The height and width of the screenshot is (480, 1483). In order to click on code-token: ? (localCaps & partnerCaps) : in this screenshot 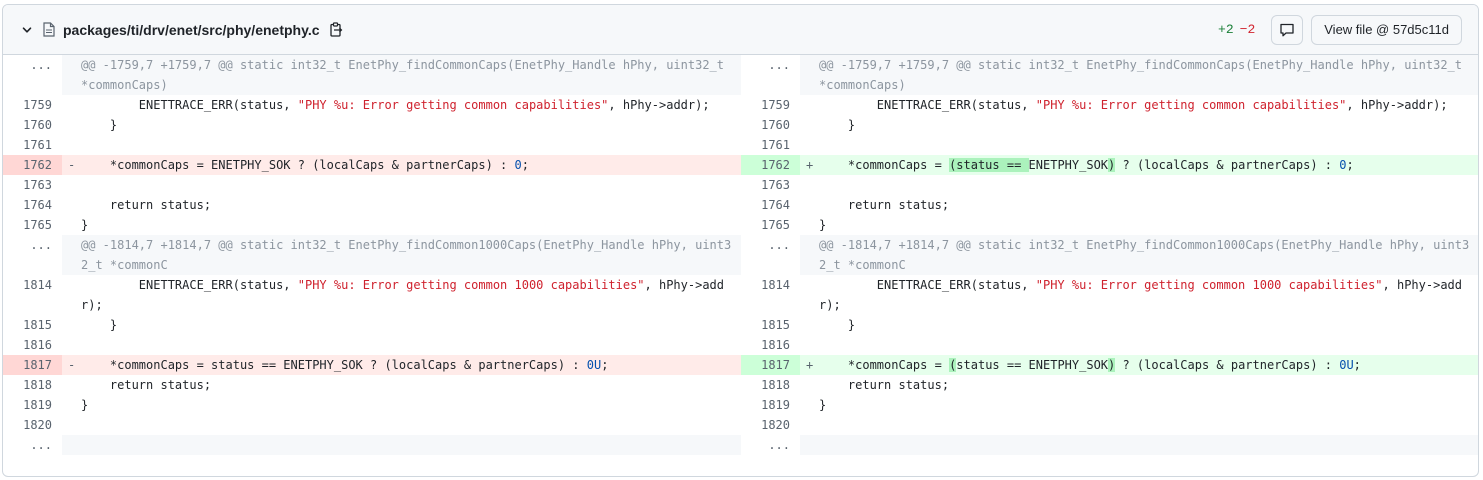, I will do `click(1227, 365)`.